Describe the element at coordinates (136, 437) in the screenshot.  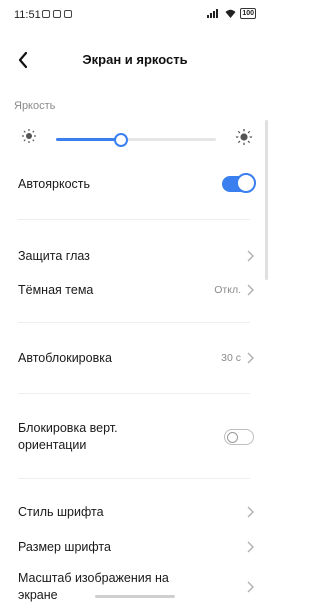
I see `rotation-lock-row: Блокировка верт. ориентации` at that location.